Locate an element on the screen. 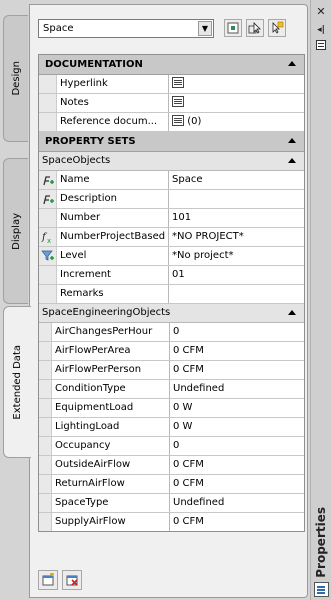 This screenshot has width=331, height=600. property-row-airflowperperson: AirFlowPerPerson 0 CFM is located at coordinates (171, 370).